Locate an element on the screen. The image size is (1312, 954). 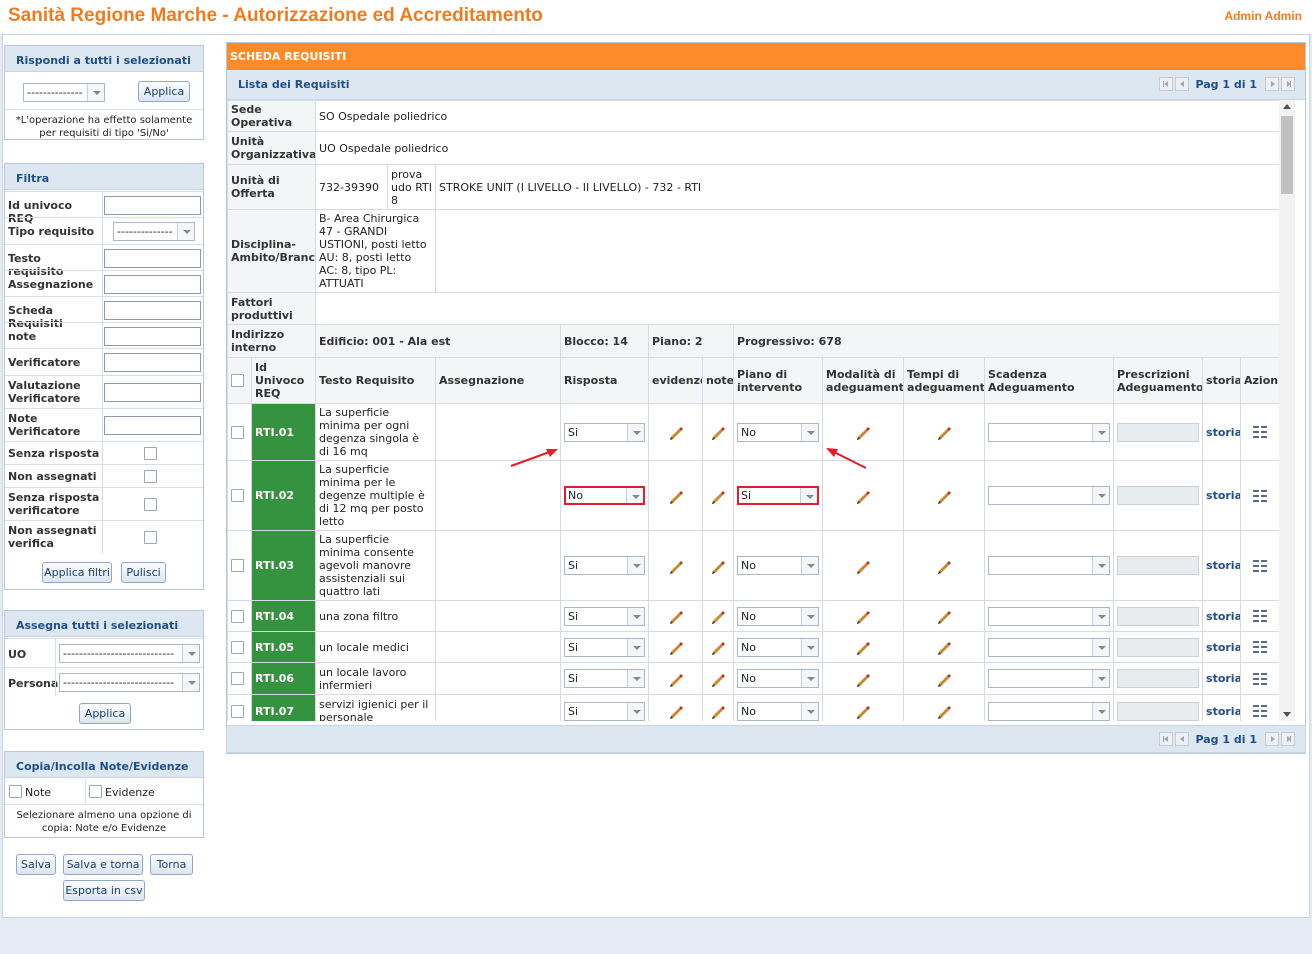
col-prescrizioni: Prescrizioni Adeguamento is located at coordinates (1158, 380).